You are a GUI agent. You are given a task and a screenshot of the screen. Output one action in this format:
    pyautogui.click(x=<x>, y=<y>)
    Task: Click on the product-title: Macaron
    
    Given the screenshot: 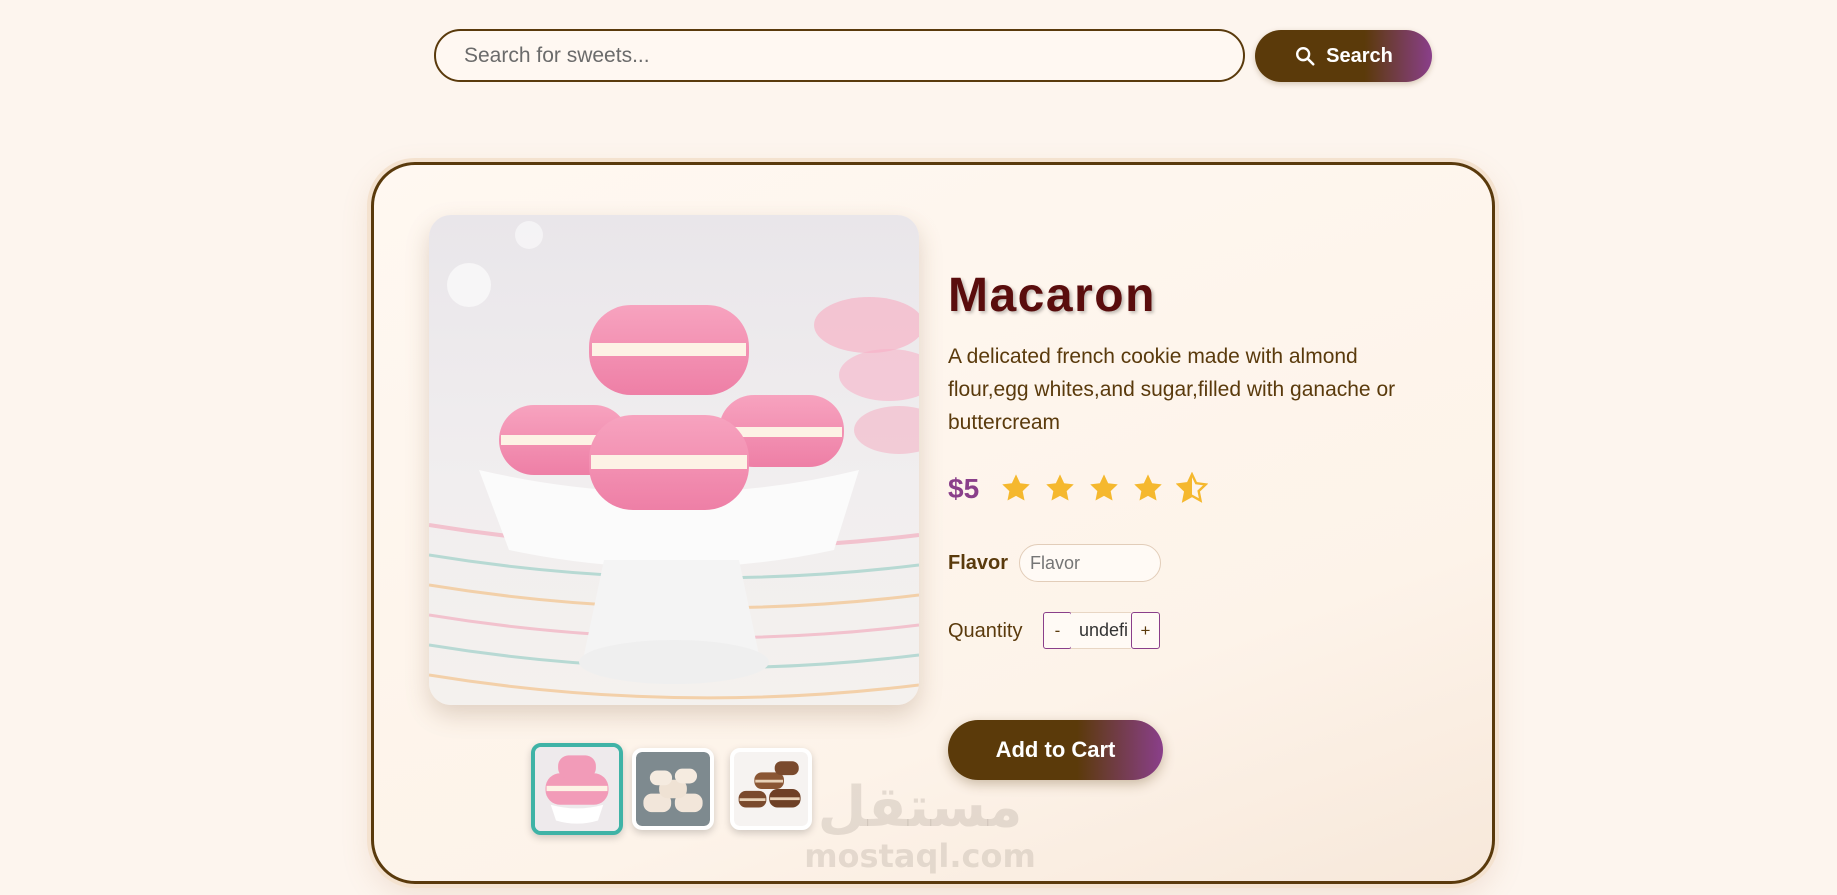 What is the action you would take?
    pyautogui.click(x=1052, y=295)
    